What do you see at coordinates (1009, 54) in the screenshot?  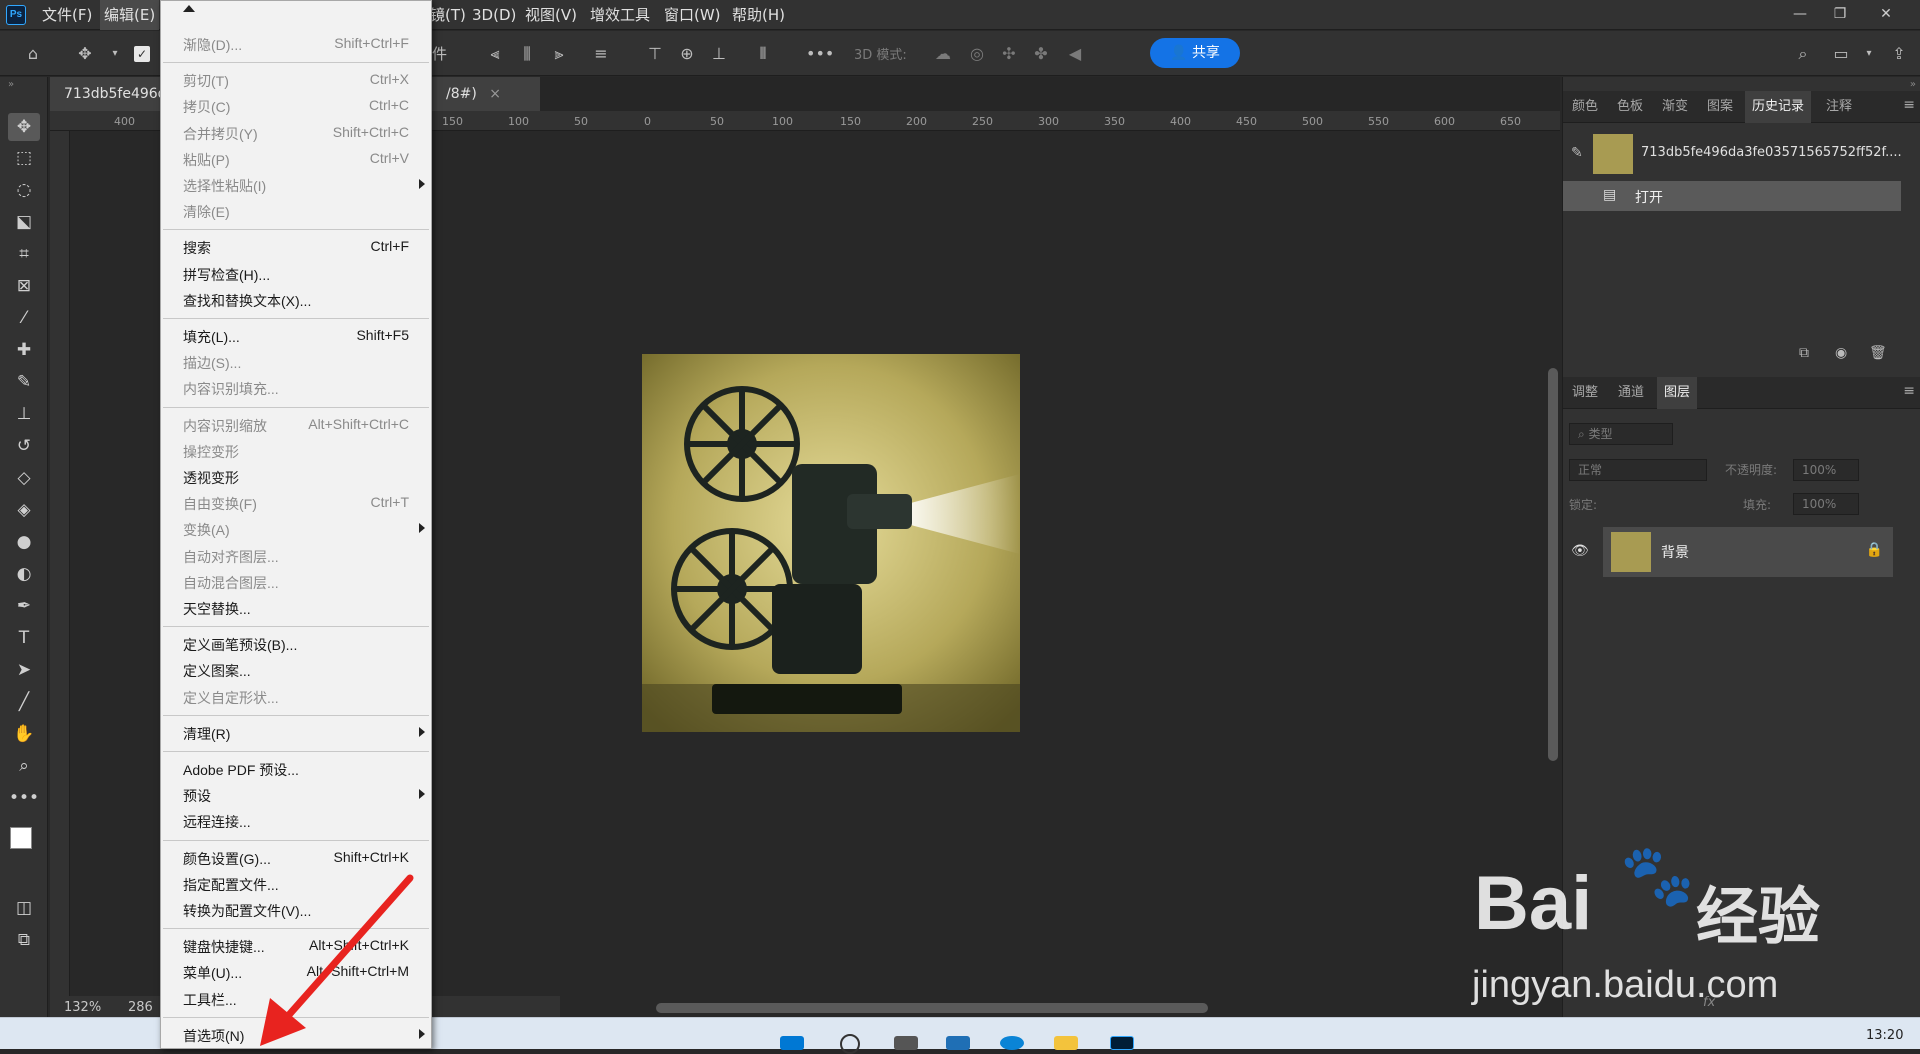 I see `3d-pan-icon: ✣` at bounding box center [1009, 54].